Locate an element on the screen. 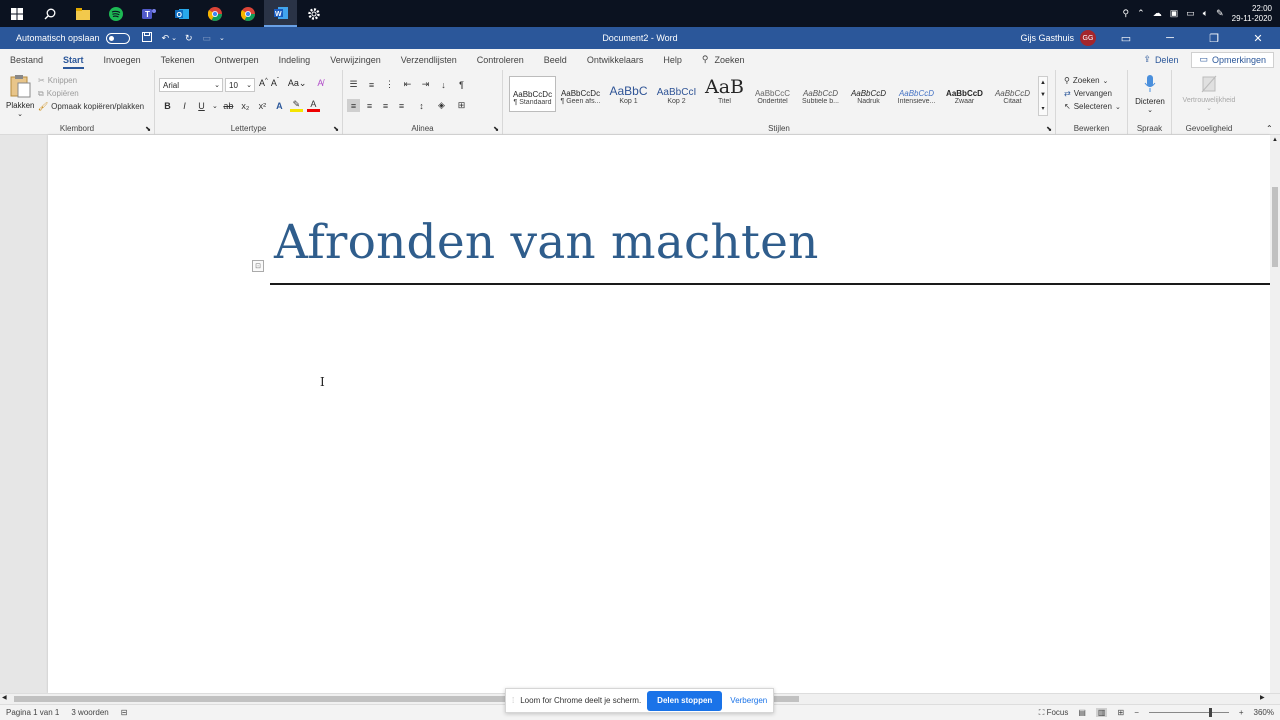 This screenshot has height=720, width=1280. align-right-icon: ≡ is located at coordinates (385, 105).